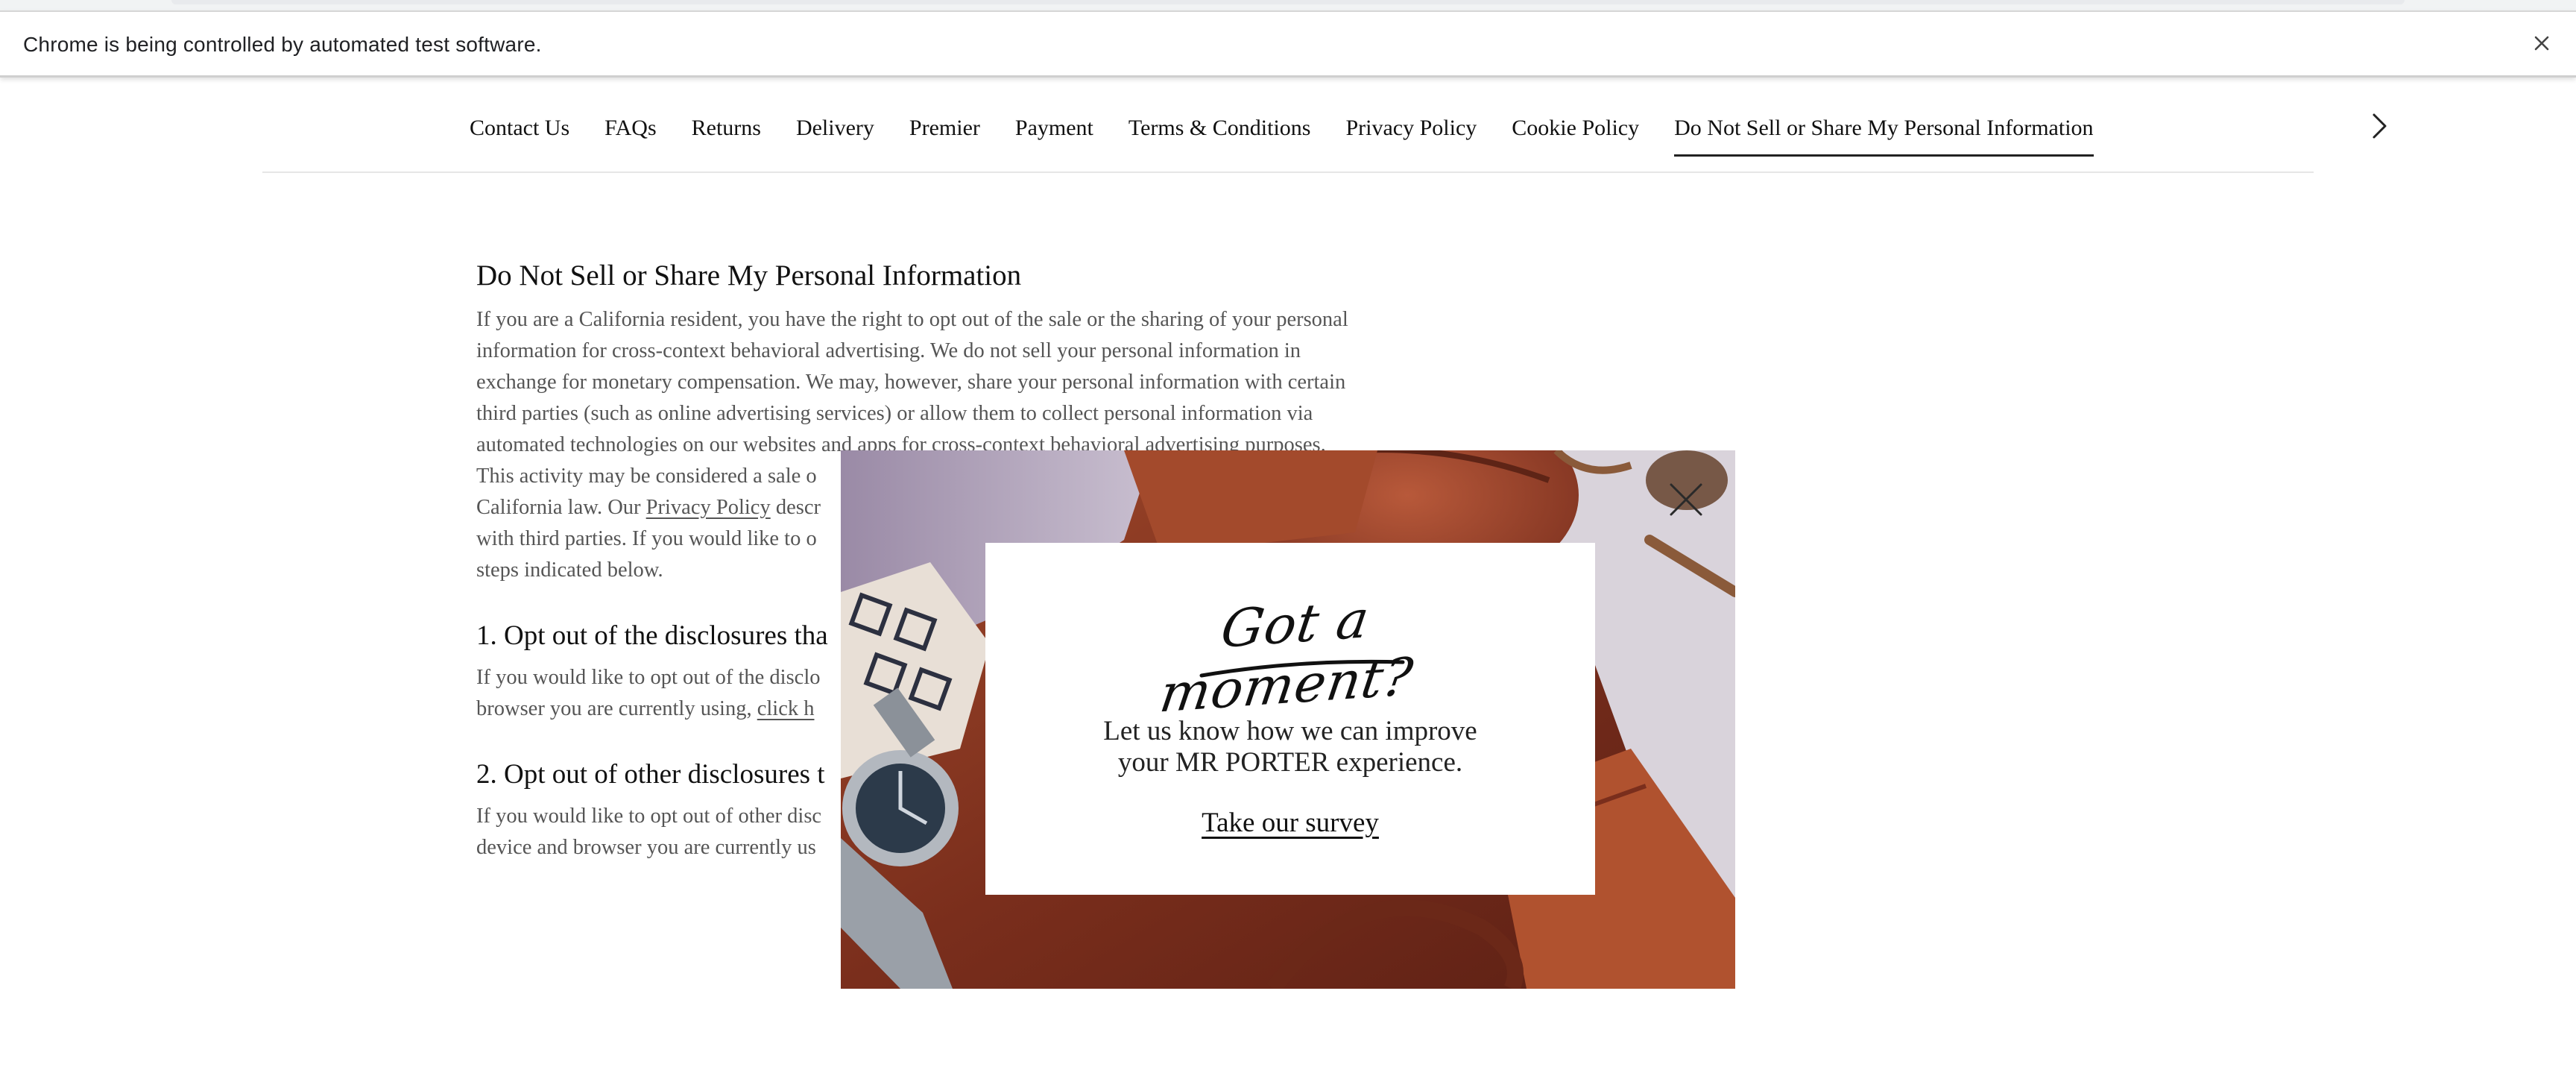  I want to click on browser-toolbar-edge, so click(1288, 5).